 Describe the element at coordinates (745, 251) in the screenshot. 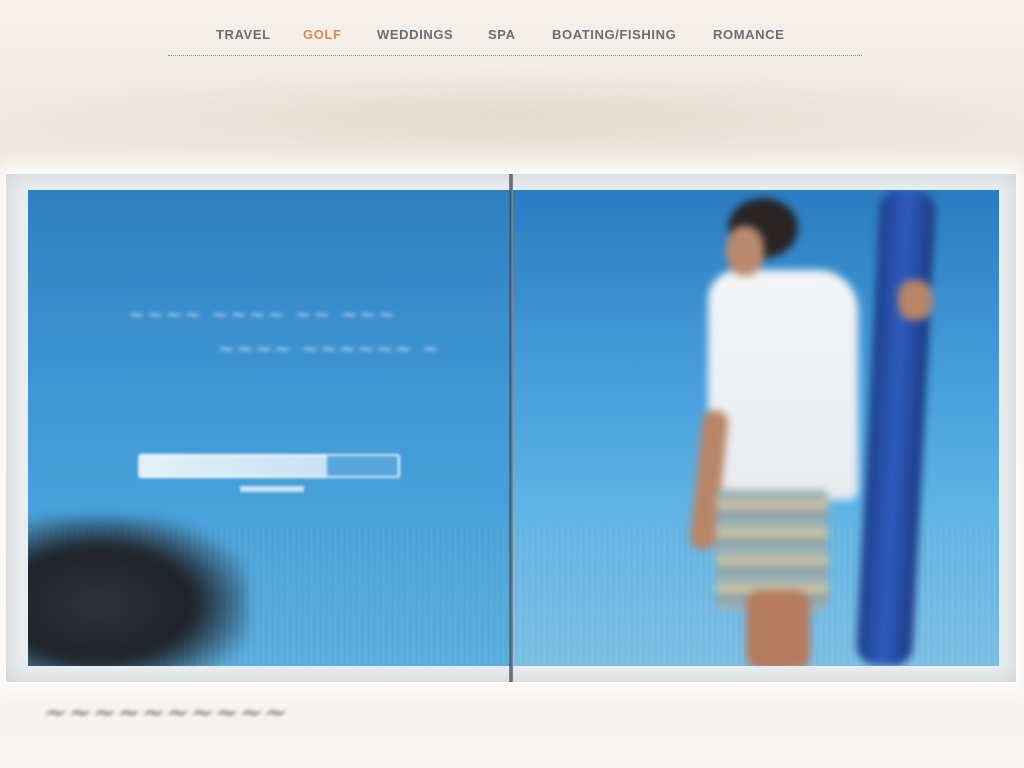

I see `face` at that location.